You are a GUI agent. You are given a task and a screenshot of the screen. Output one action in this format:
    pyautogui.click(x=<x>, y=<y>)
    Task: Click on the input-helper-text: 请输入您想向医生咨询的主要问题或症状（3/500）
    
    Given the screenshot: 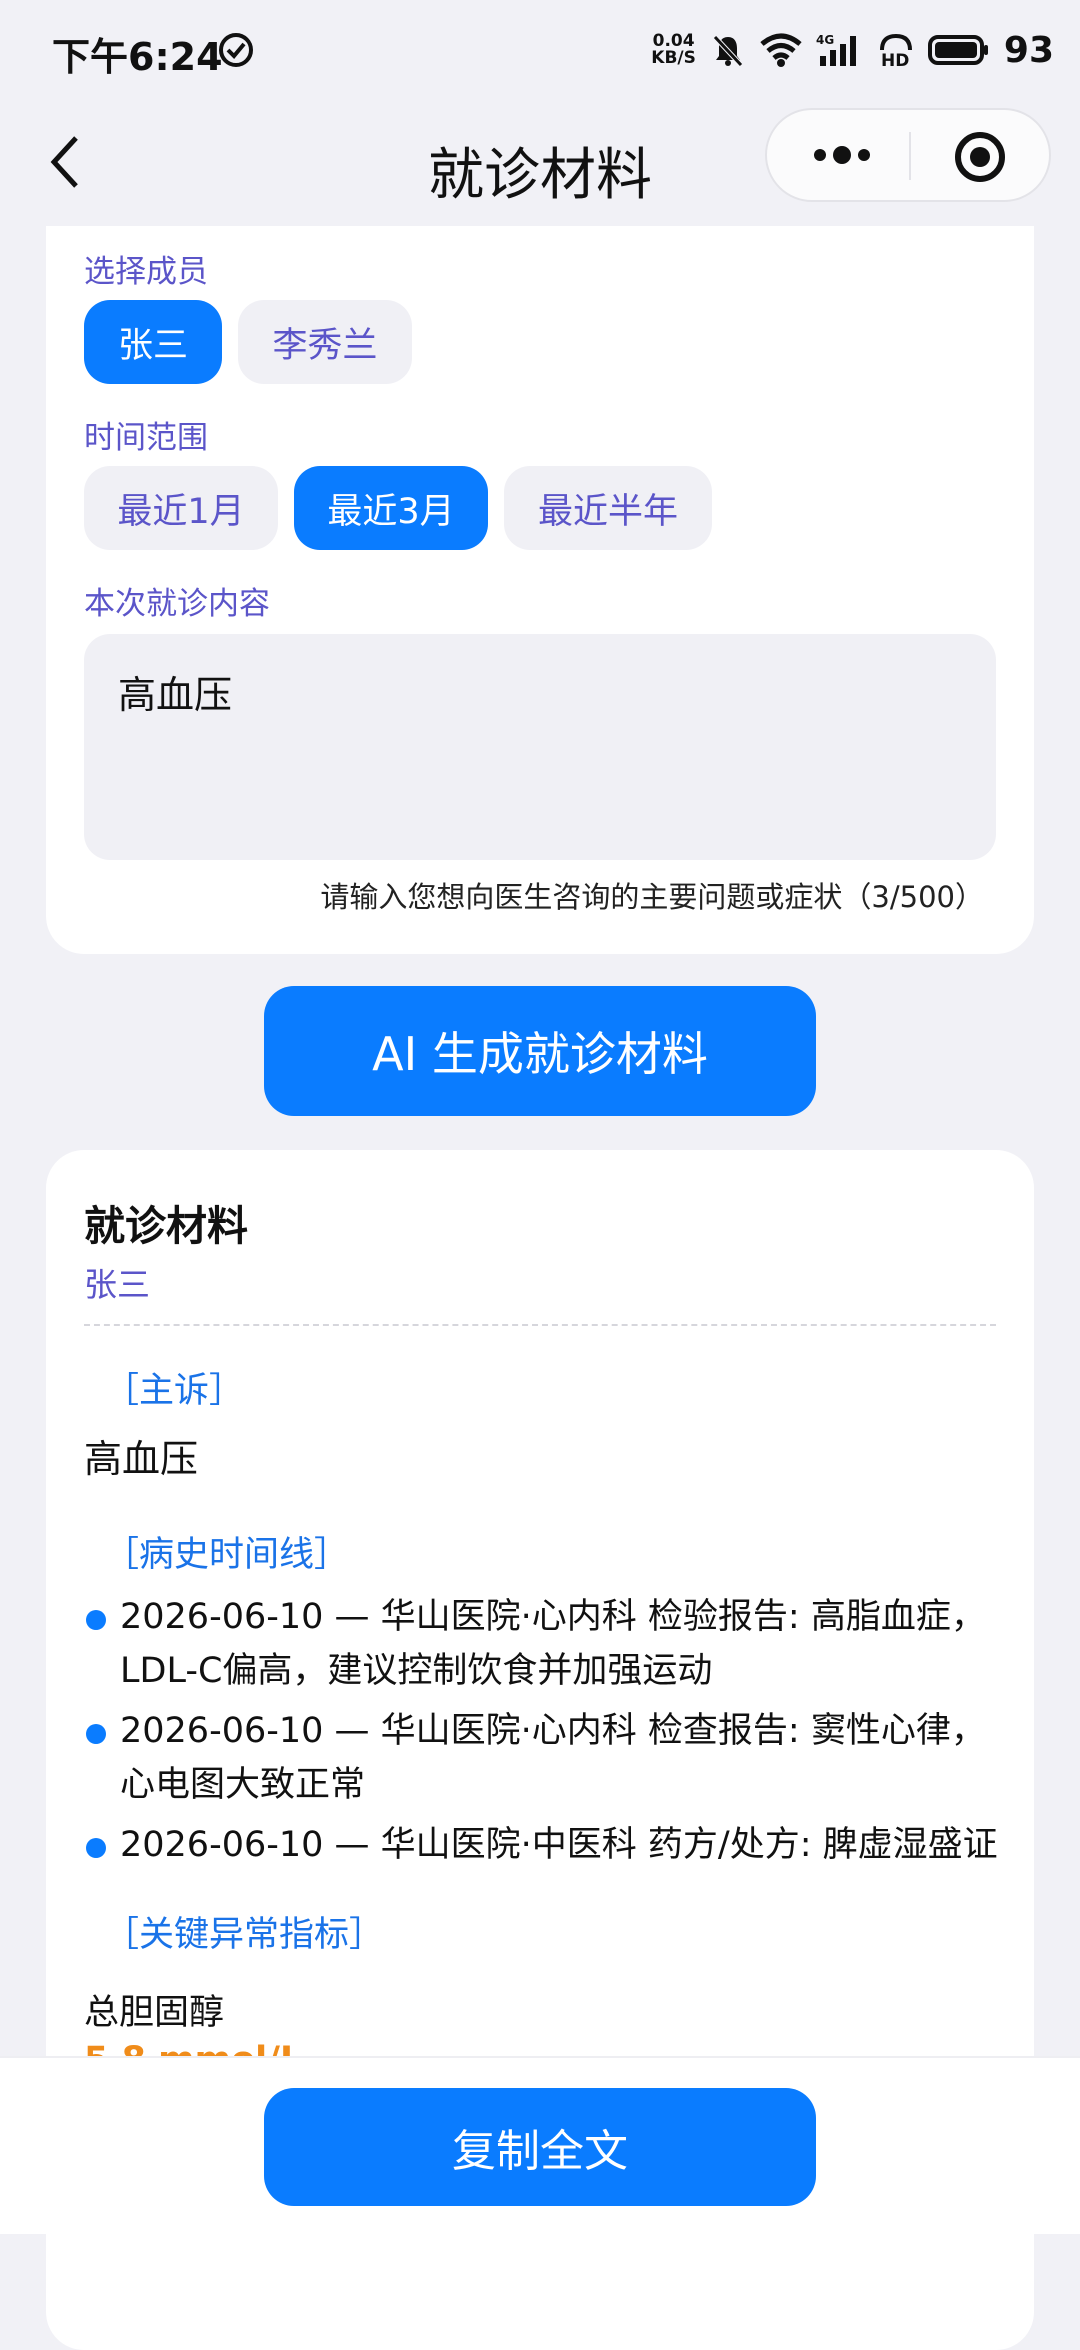 What is the action you would take?
    pyautogui.click(x=652, y=897)
    